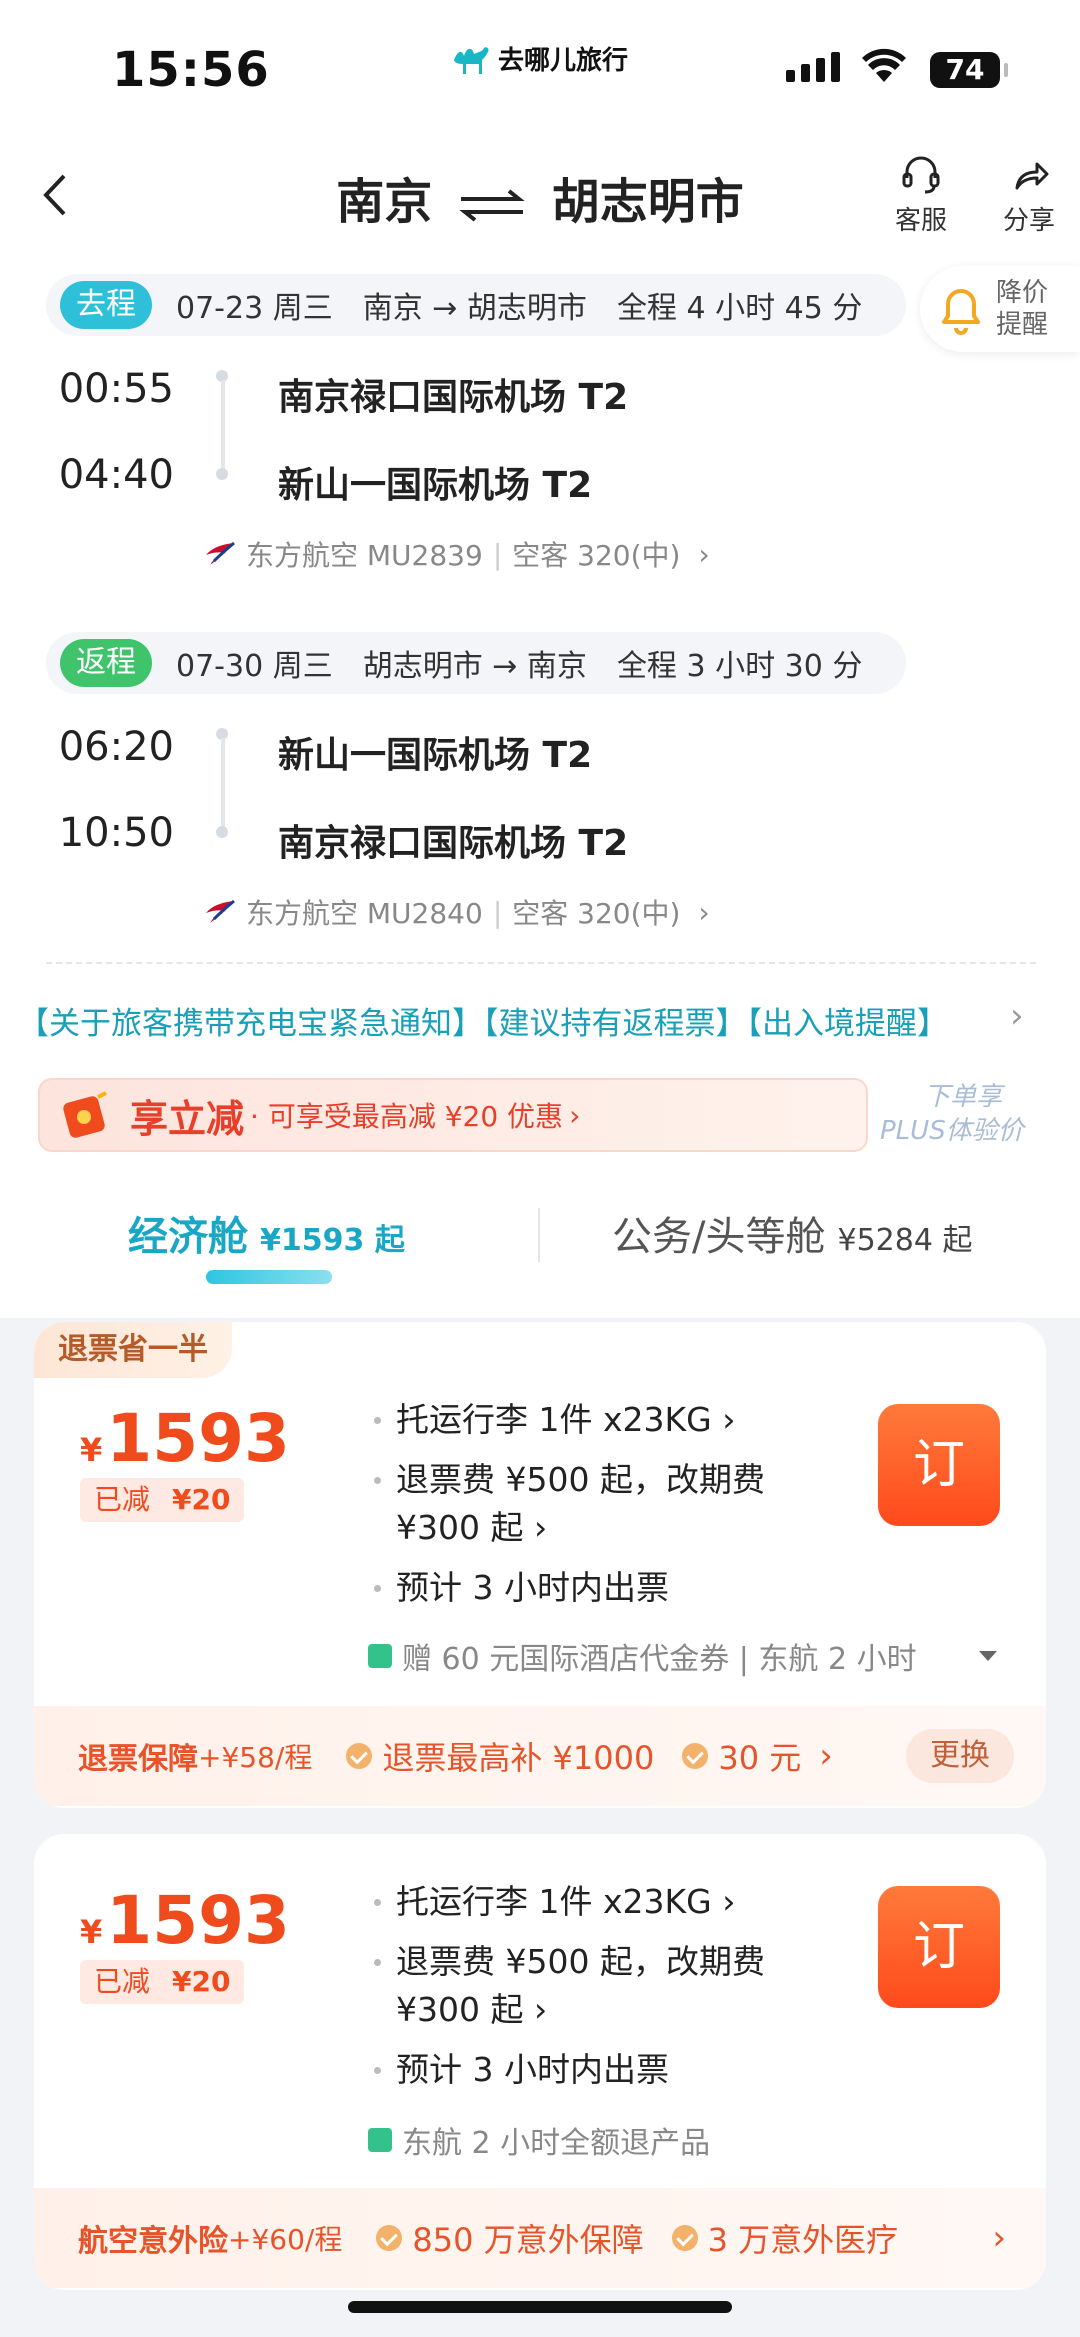 The width and height of the screenshot is (1080, 2337). Describe the element at coordinates (435, 755) in the screenshot. I see `return-dep-airport: 新山一国际机场 T2` at that location.